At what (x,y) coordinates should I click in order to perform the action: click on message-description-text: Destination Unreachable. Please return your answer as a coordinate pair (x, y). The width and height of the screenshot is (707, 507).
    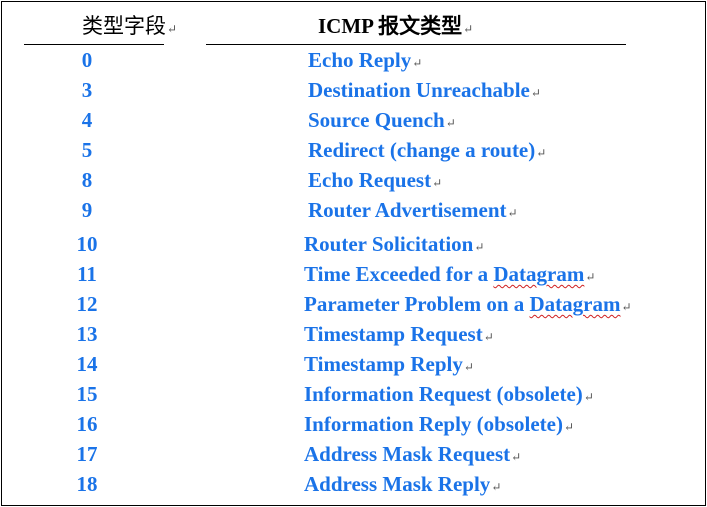
    Looking at the image, I should click on (419, 90).